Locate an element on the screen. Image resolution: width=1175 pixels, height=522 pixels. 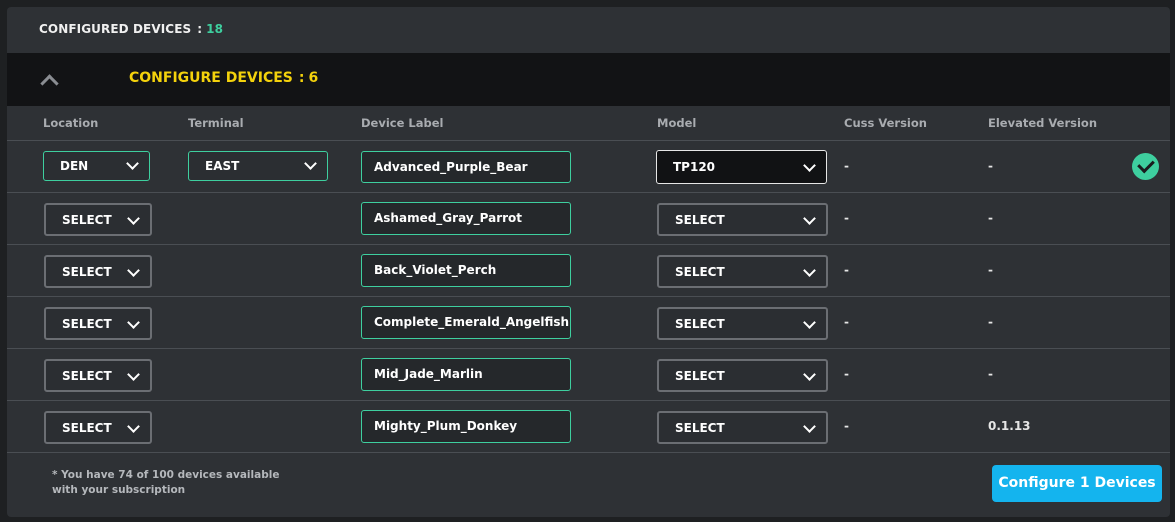
column-header-elevated-version: Elevated Version is located at coordinates (1043, 123).